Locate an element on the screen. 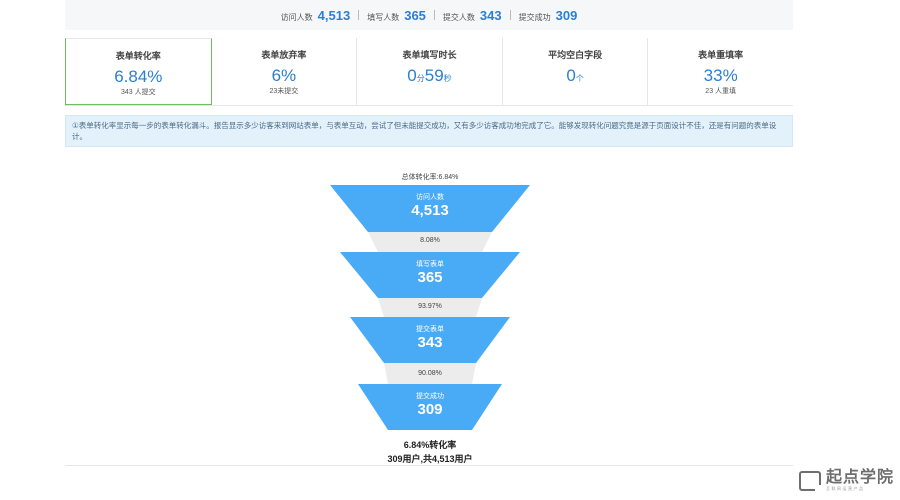 This screenshot has height=500, width=900. card-label: 表单放弃率 is located at coordinates (284, 55).